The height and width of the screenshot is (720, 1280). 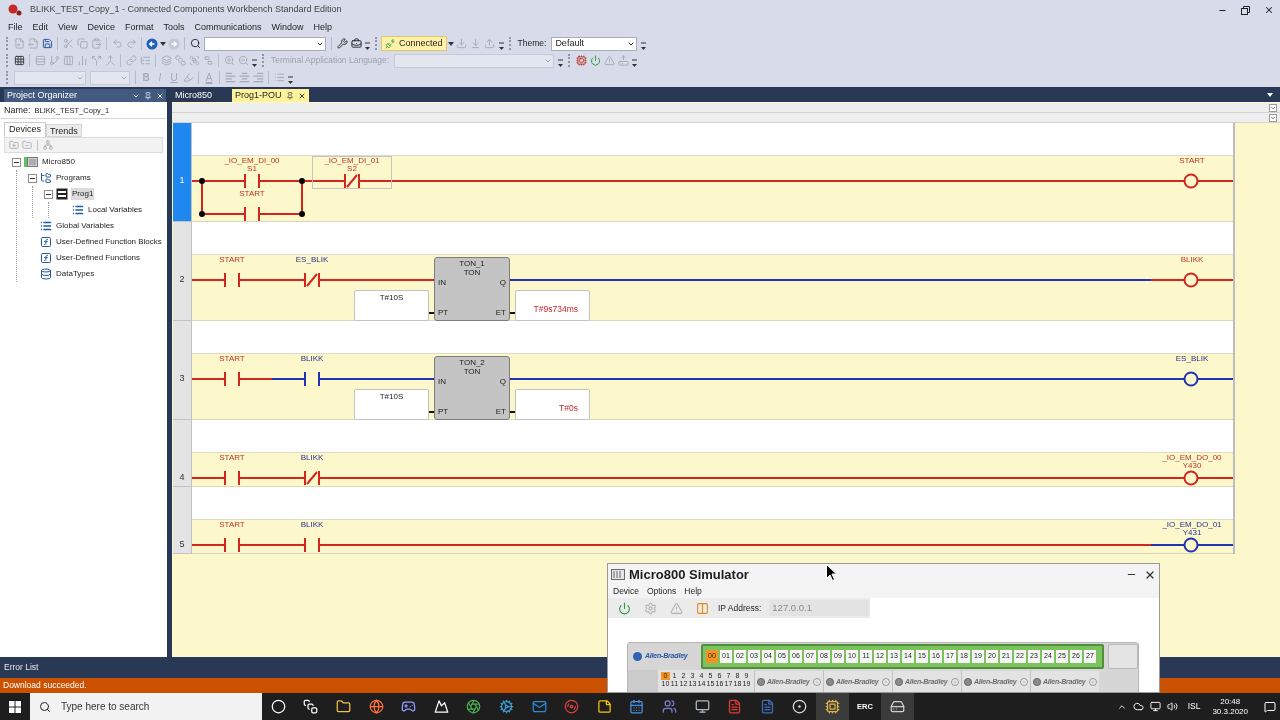 I want to click on back-arrow-icon, so click(x=152, y=43).